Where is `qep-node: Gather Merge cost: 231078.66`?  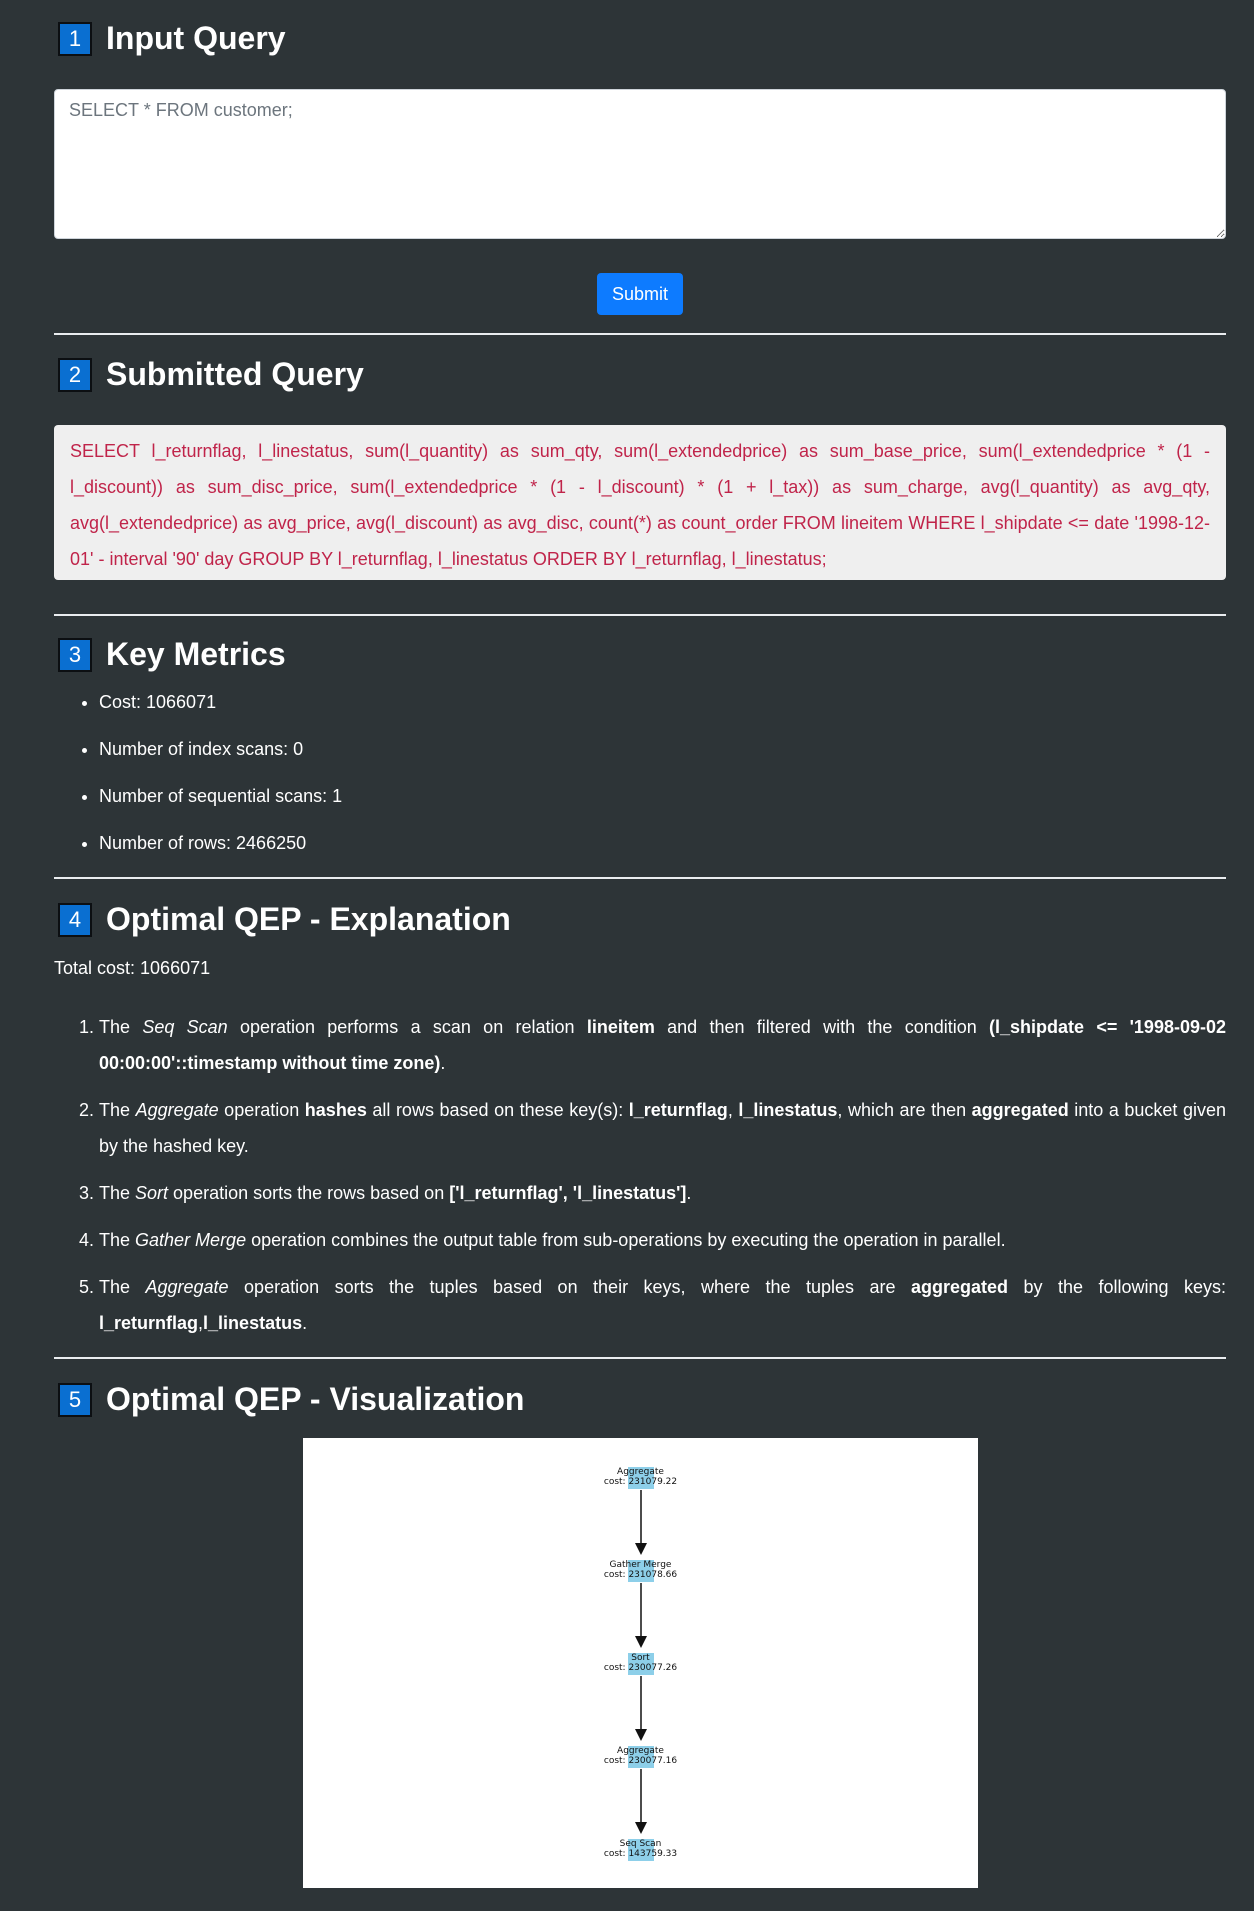
qep-node: Gather Merge cost: 231078.66 is located at coordinates (640, 1571).